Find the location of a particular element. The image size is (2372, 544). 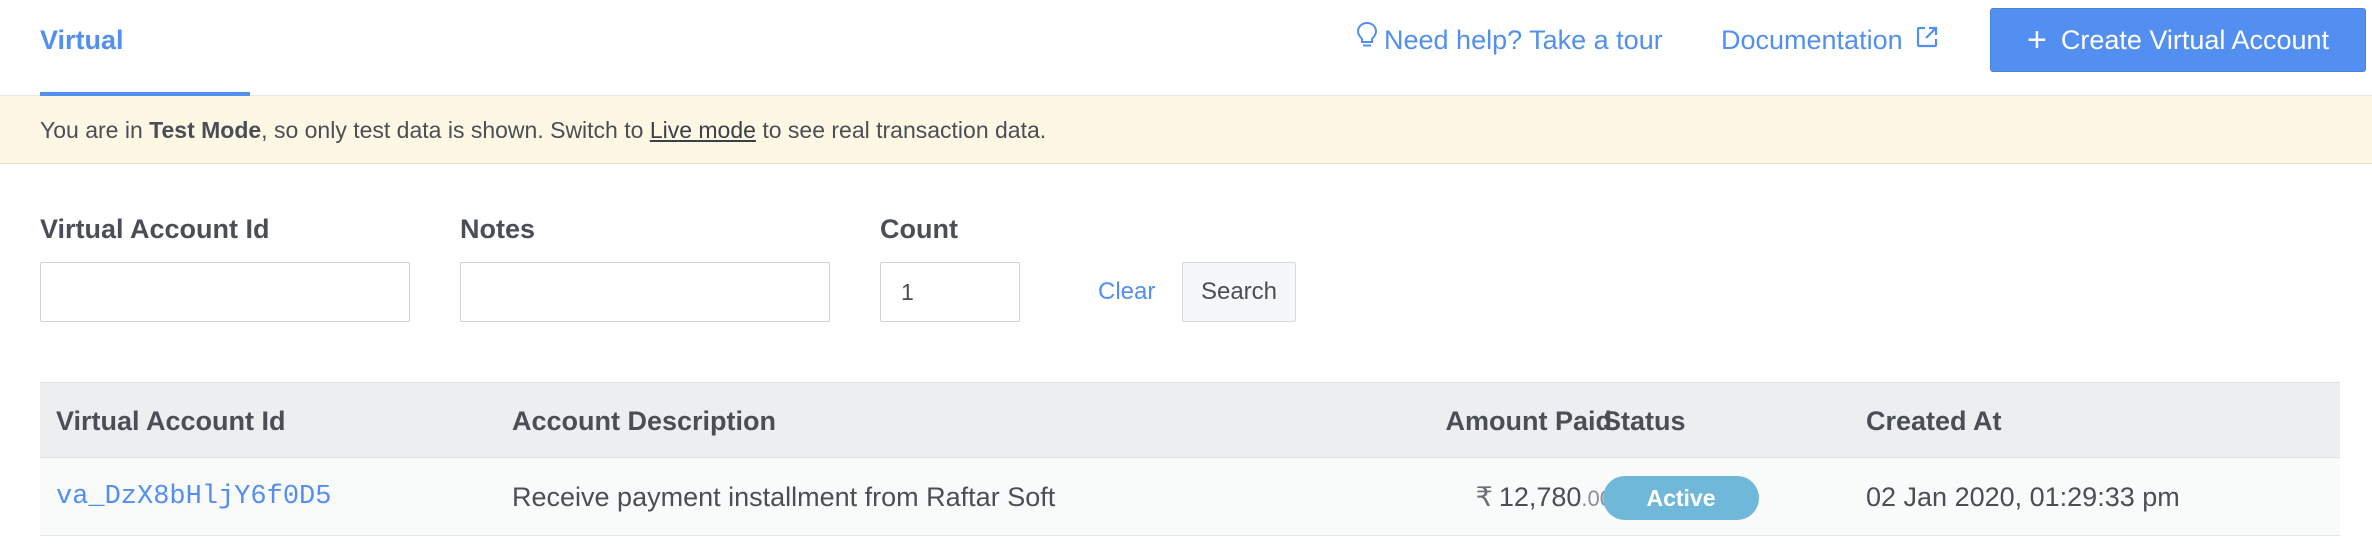

va-id-filter-input is located at coordinates (225, 292).